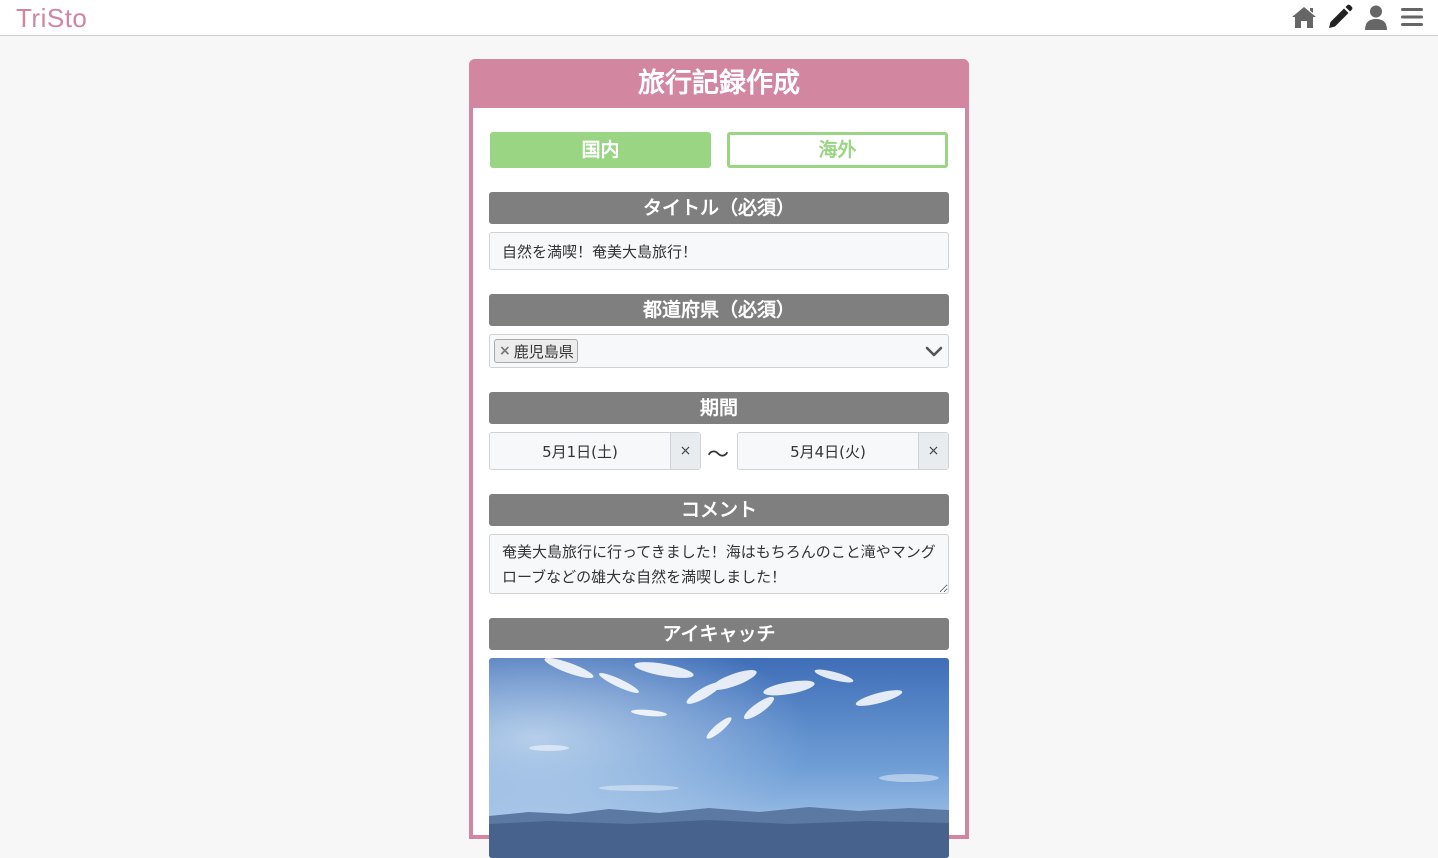  Describe the element at coordinates (719, 510) in the screenshot. I see `comment-section-label: コメント` at that location.